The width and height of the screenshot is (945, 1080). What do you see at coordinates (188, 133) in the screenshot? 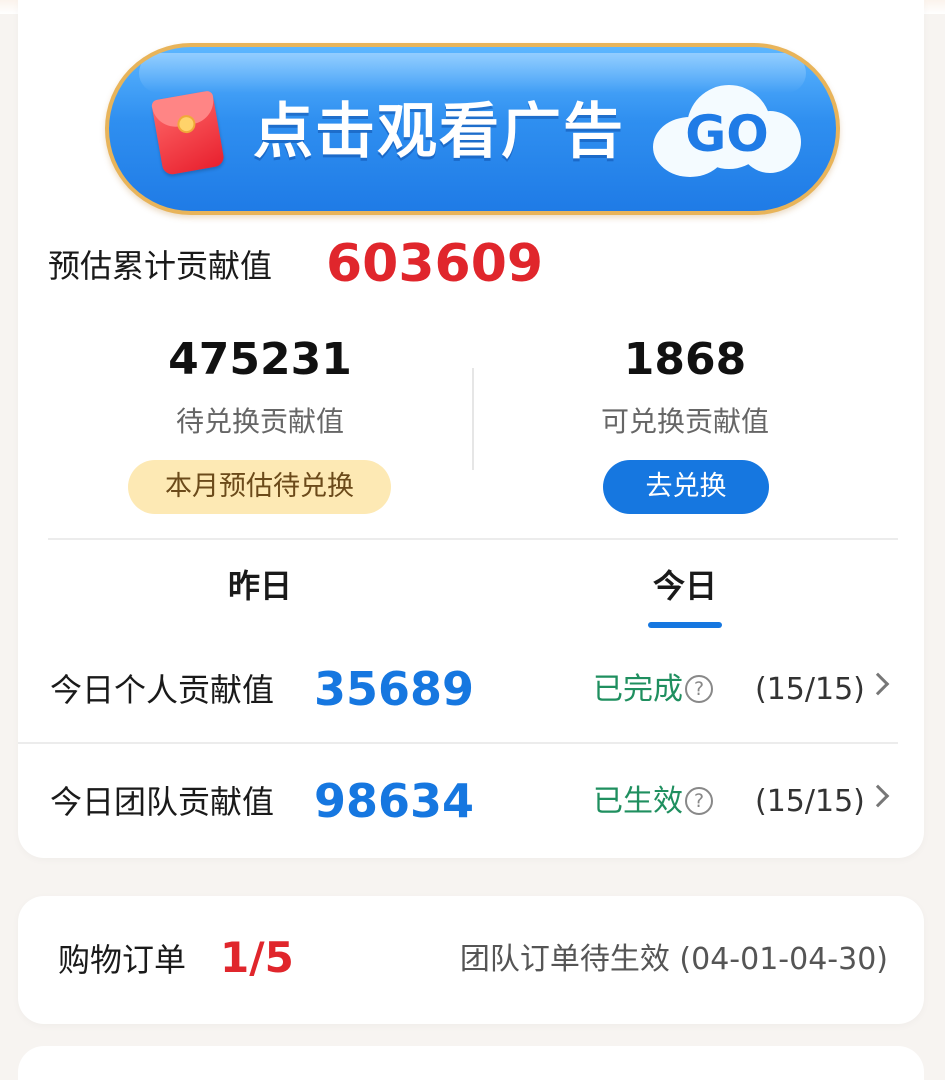
I see `red-envelope-icon` at bounding box center [188, 133].